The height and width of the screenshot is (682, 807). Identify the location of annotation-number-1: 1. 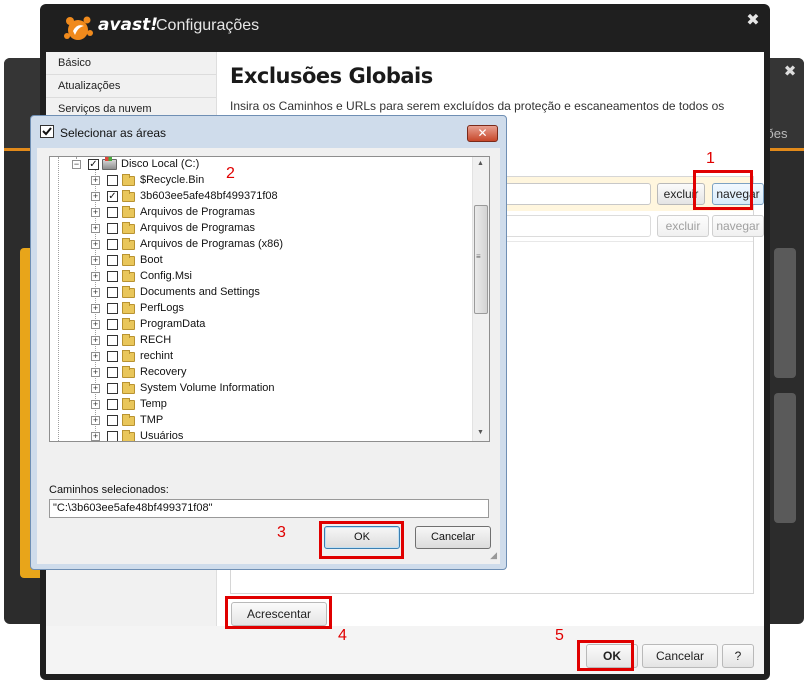
(710, 158).